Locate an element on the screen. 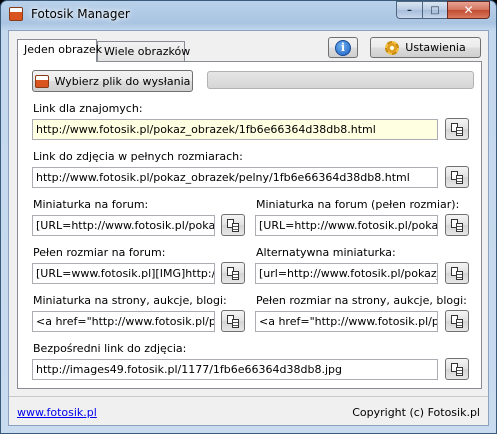  copy-friends-link-button is located at coordinates (457, 129).